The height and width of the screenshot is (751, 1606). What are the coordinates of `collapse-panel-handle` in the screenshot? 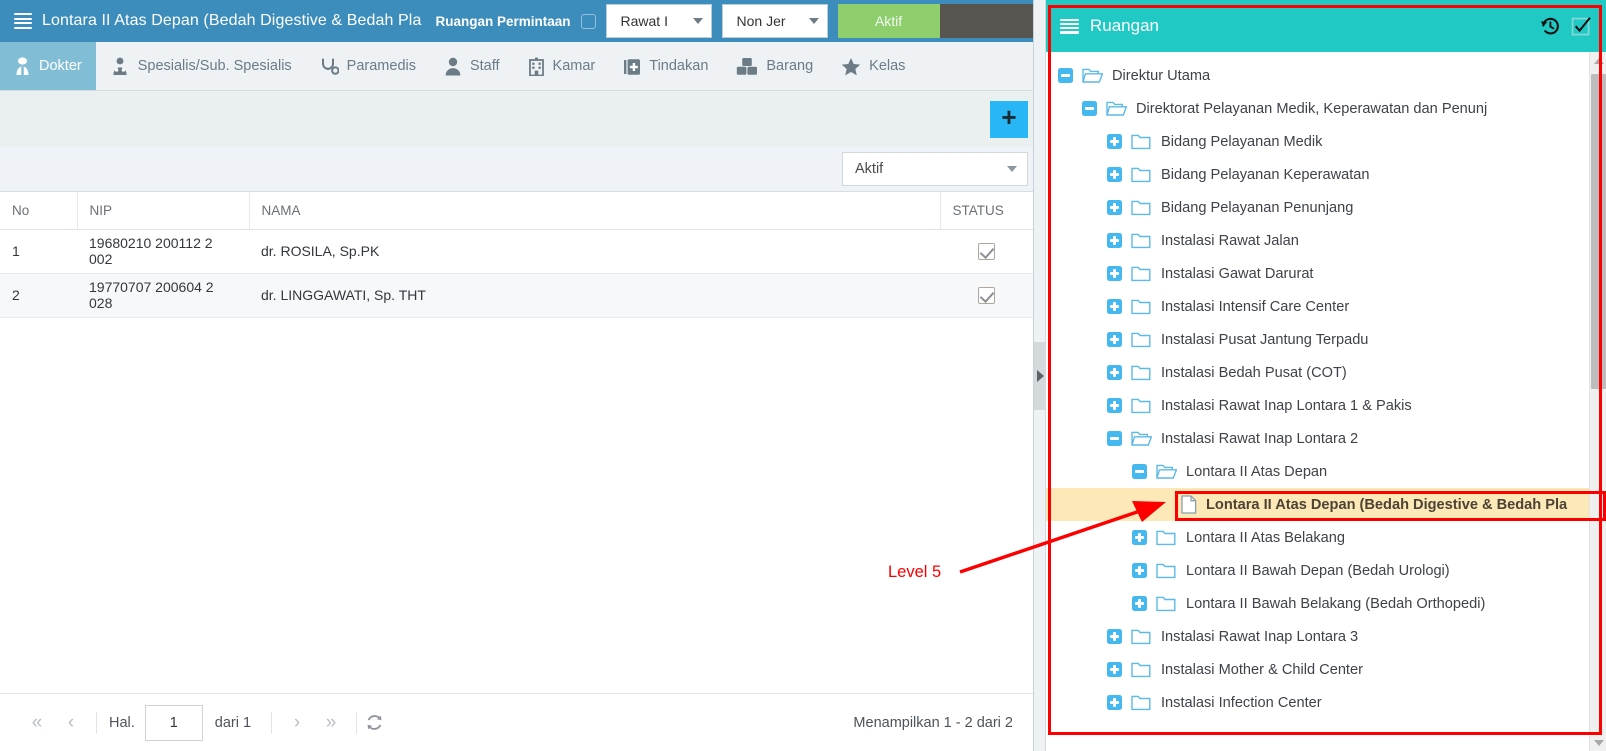 It's located at (1040, 376).